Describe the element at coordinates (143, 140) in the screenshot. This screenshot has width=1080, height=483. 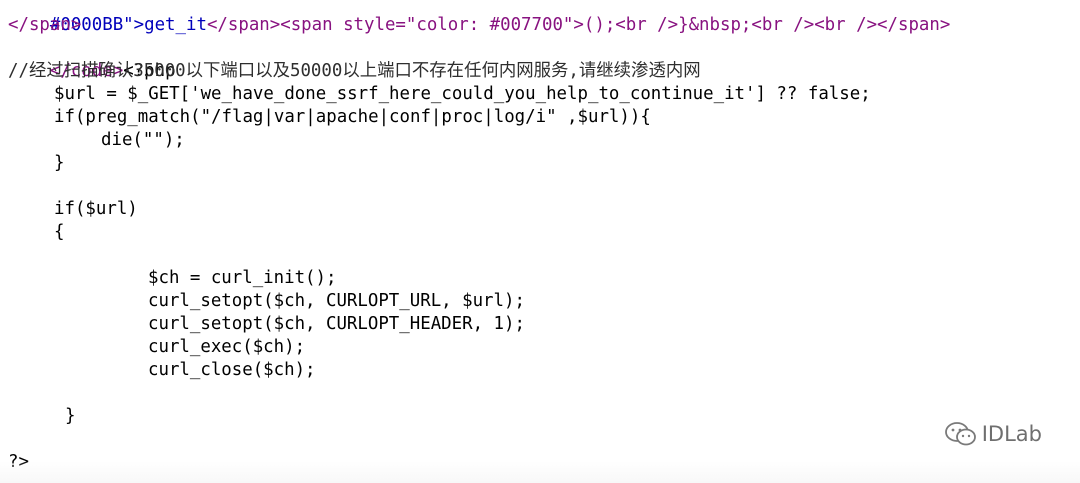
I see `code-line-die: die("");` at that location.